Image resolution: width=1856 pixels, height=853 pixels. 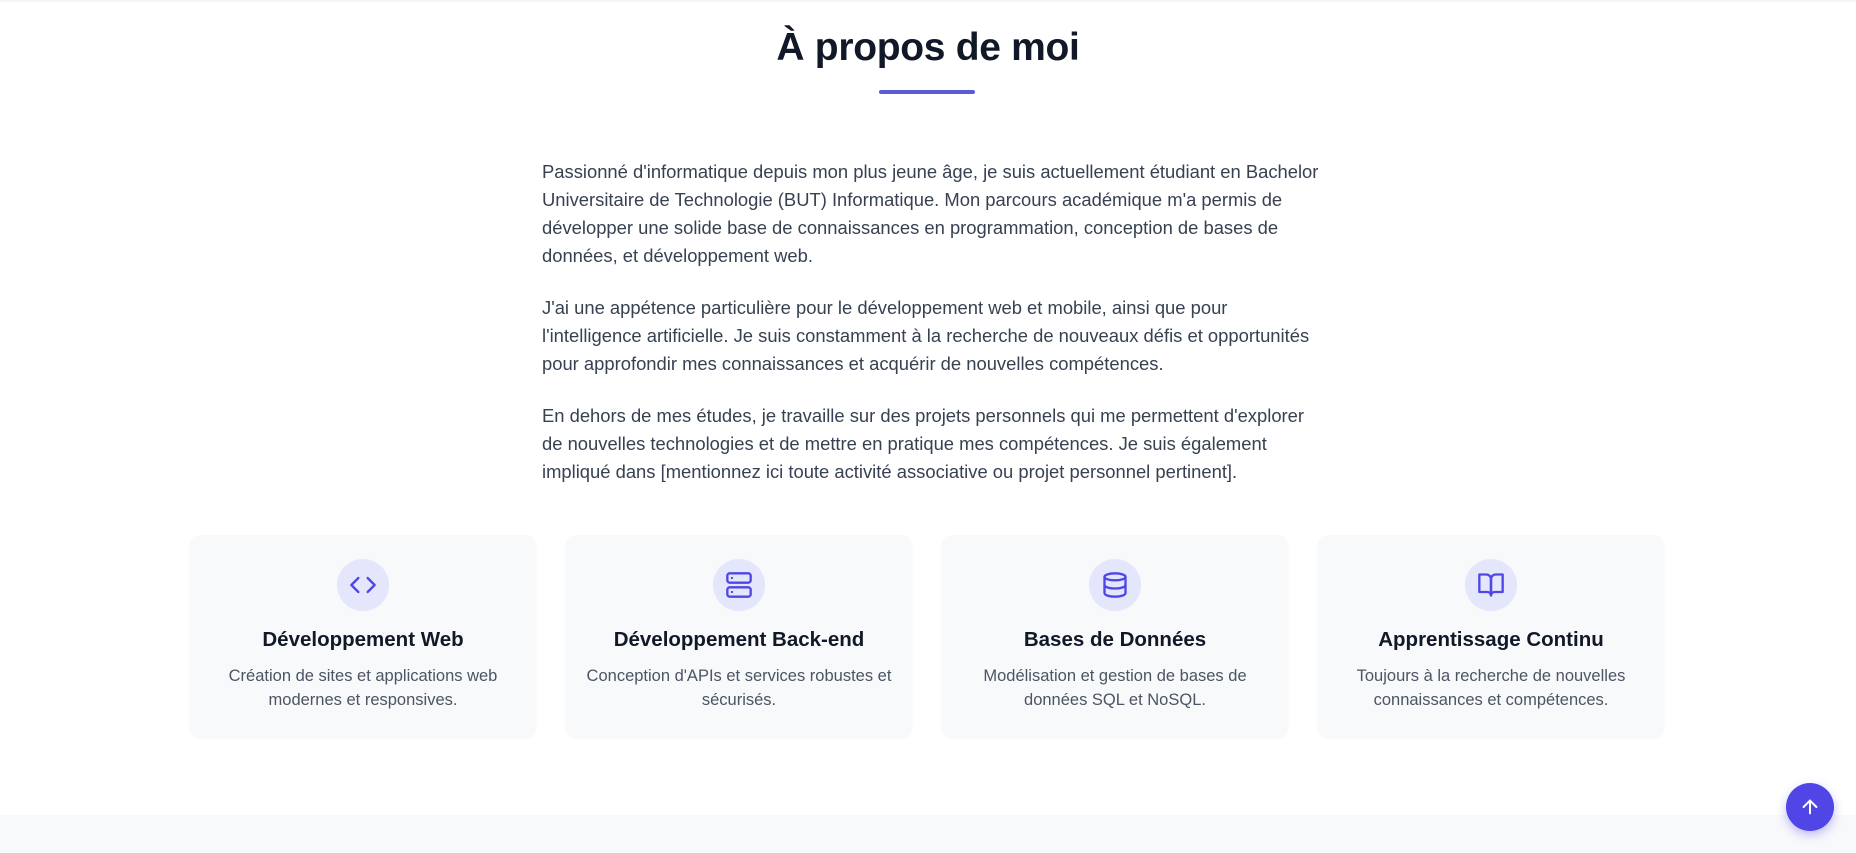 I want to click on server-icon, so click(x=739, y=585).